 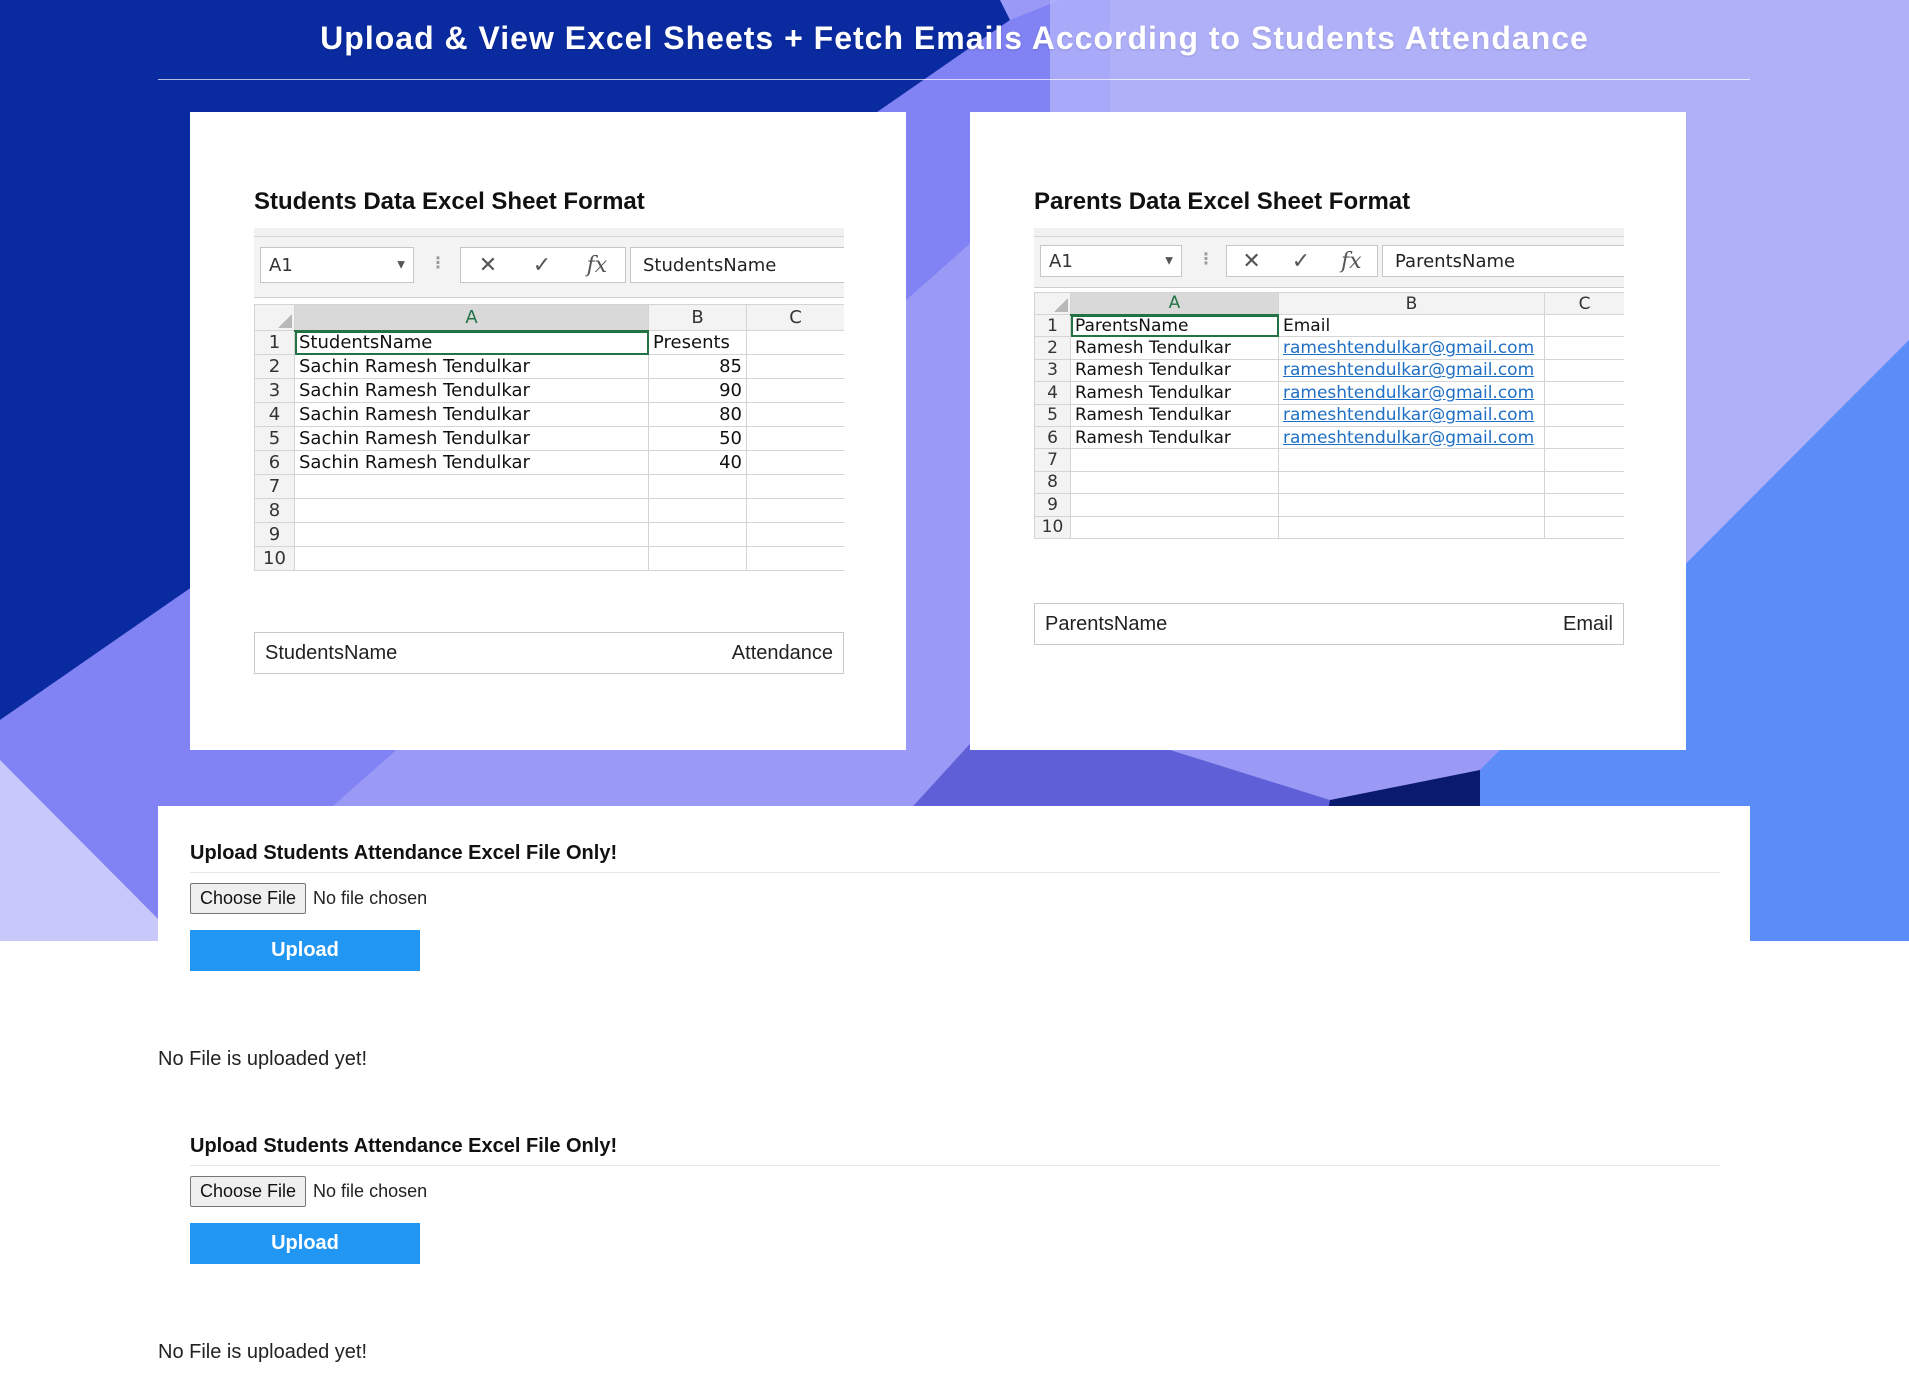 I want to click on sheet-row: 5 Sachin Ramesh Tendulkar 50, so click(x=549, y=438).